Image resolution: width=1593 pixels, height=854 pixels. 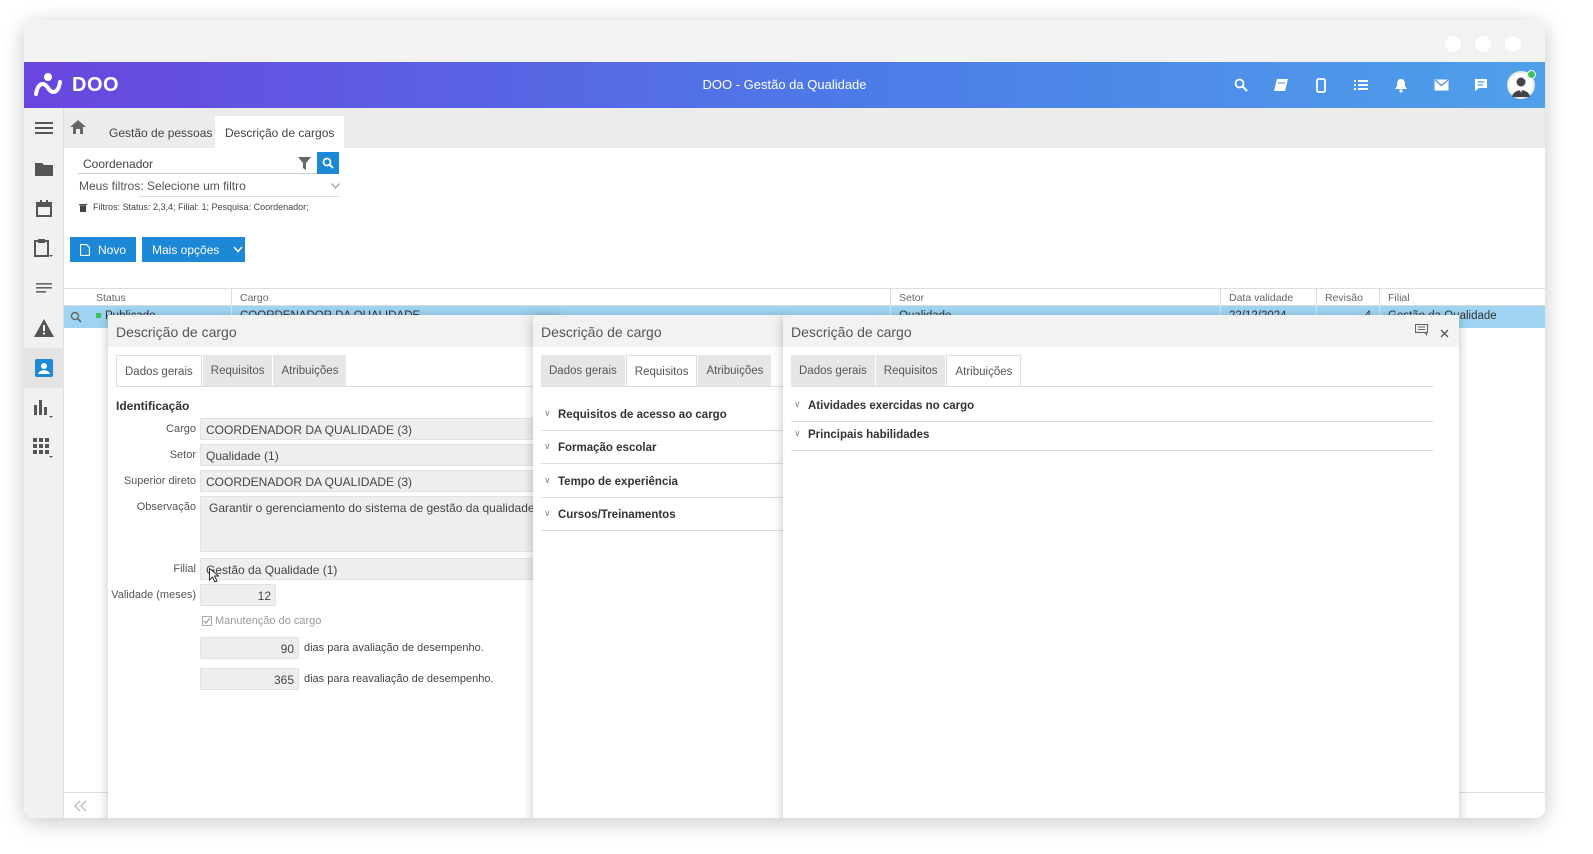 What do you see at coordinates (1441, 85) in the screenshot?
I see `mail-icon` at bounding box center [1441, 85].